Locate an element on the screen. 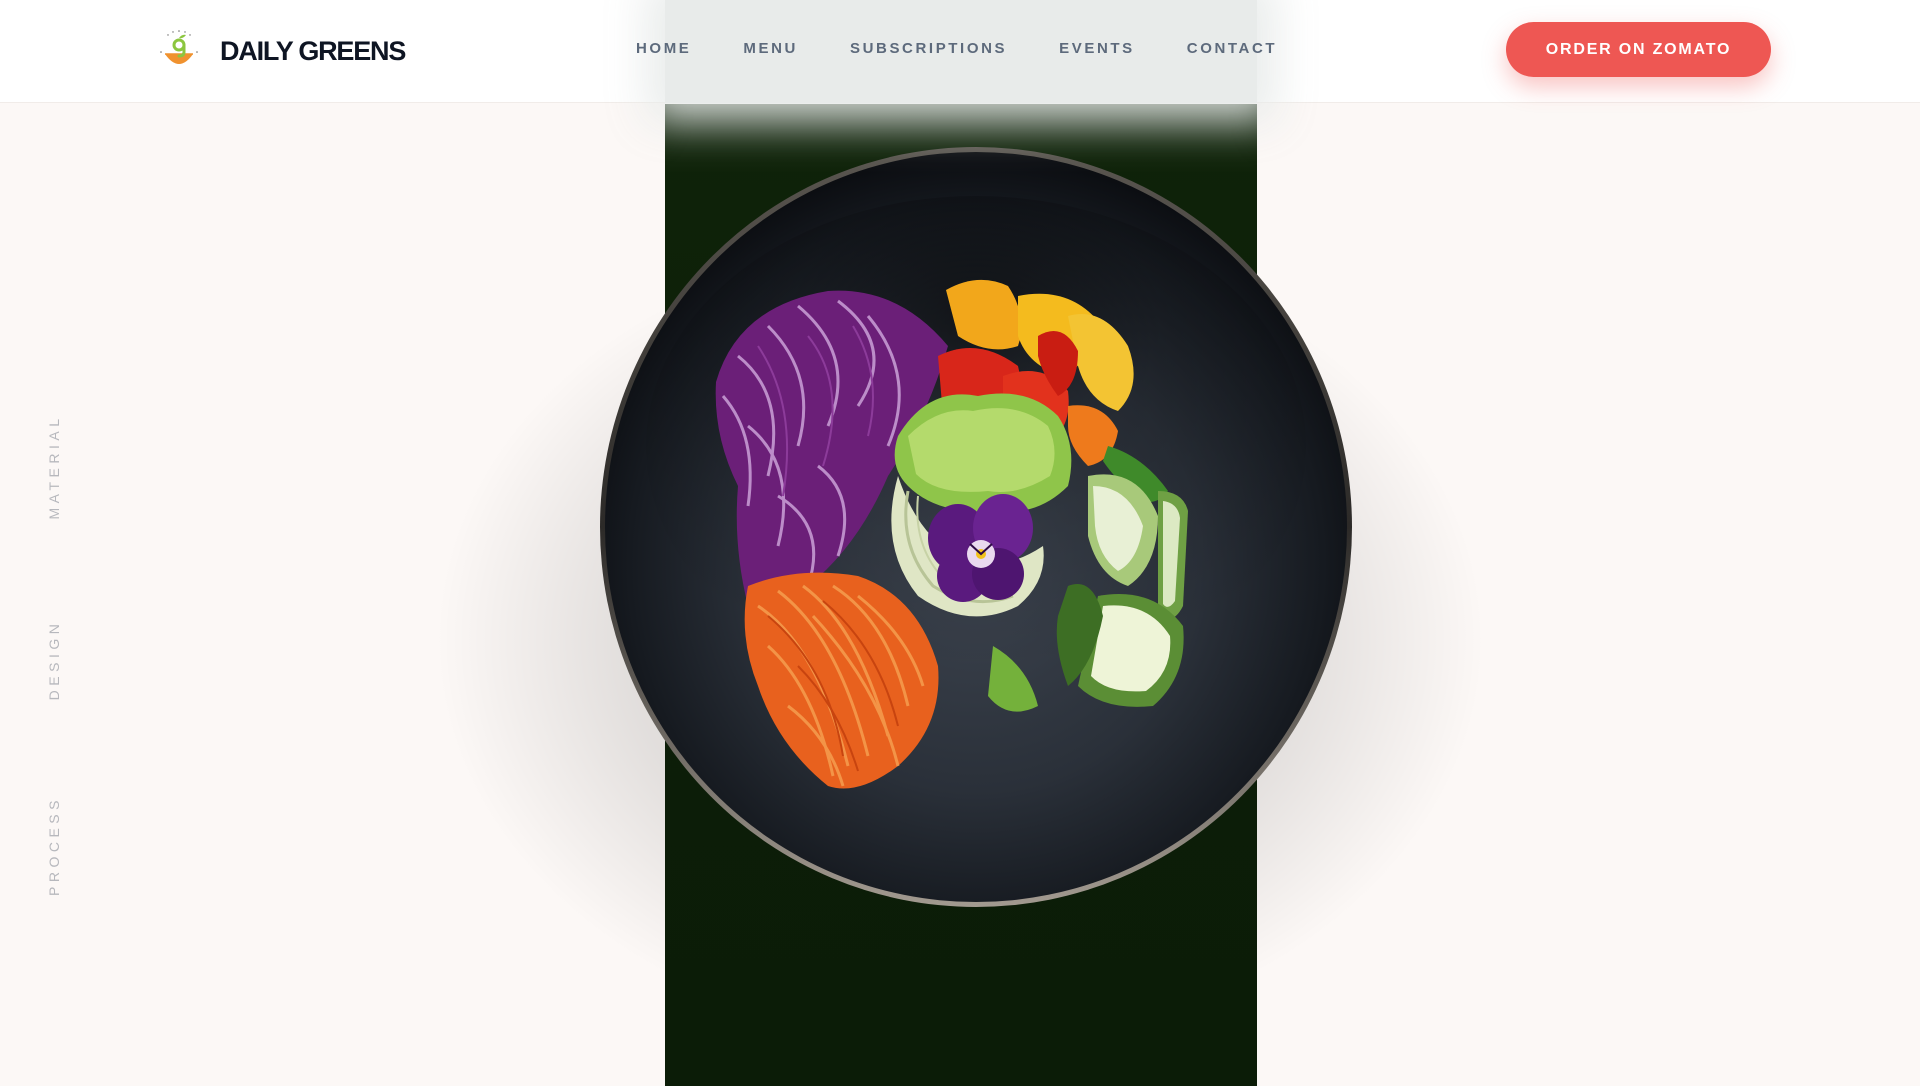 The width and height of the screenshot is (1920, 1086). brand-name: DAILY GREENS is located at coordinates (313, 50).